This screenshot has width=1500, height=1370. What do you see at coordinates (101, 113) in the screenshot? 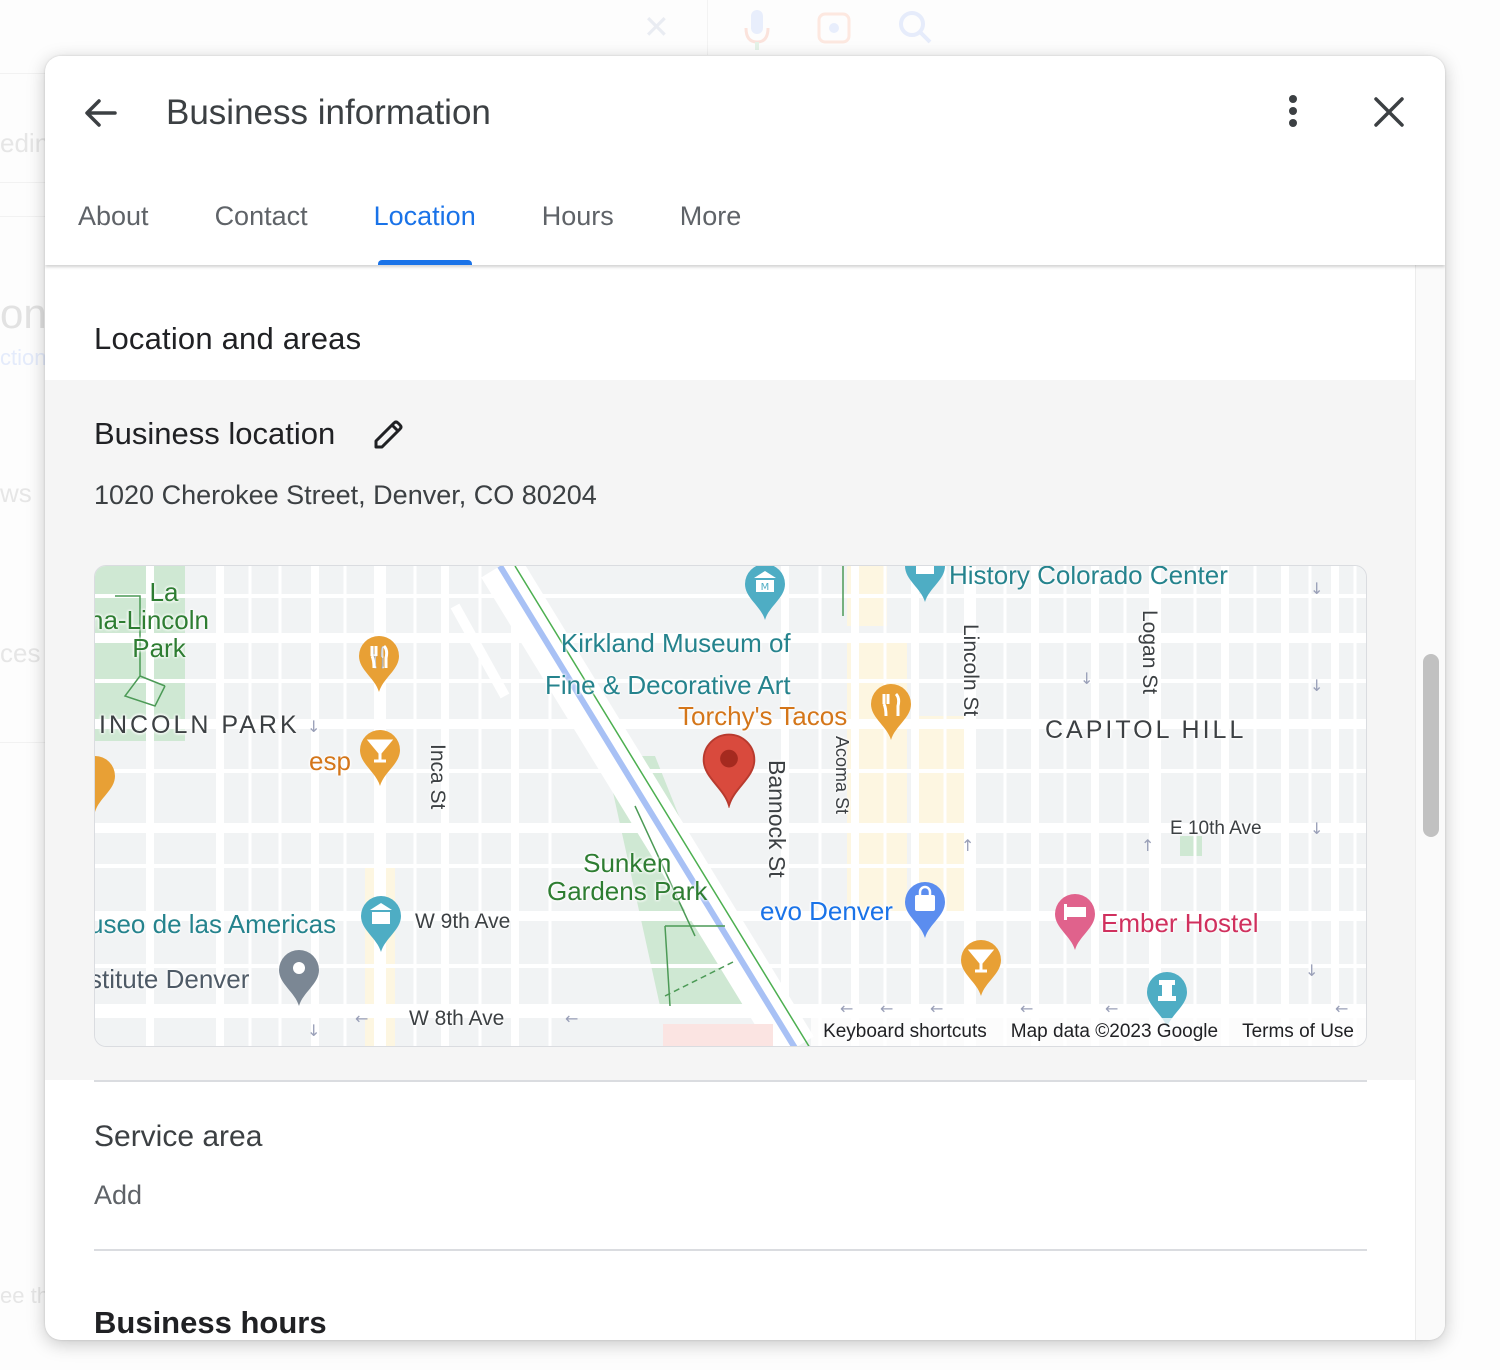
I see `back-button` at bounding box center [101, 113].